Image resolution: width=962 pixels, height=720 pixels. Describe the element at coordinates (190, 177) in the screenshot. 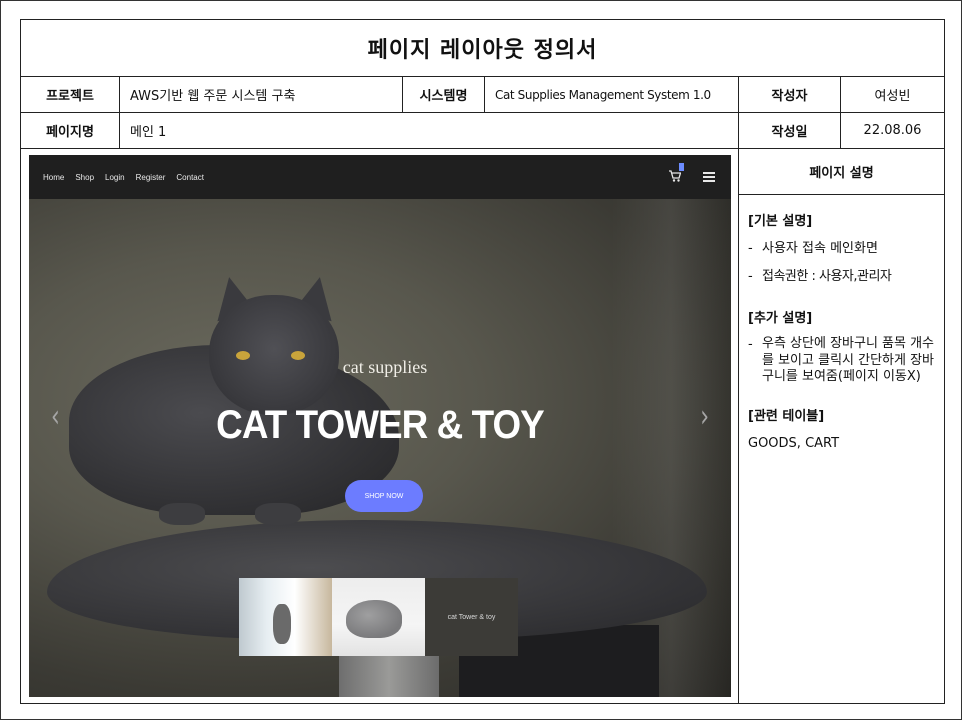

I see `nav-contact: Contact` at that location.